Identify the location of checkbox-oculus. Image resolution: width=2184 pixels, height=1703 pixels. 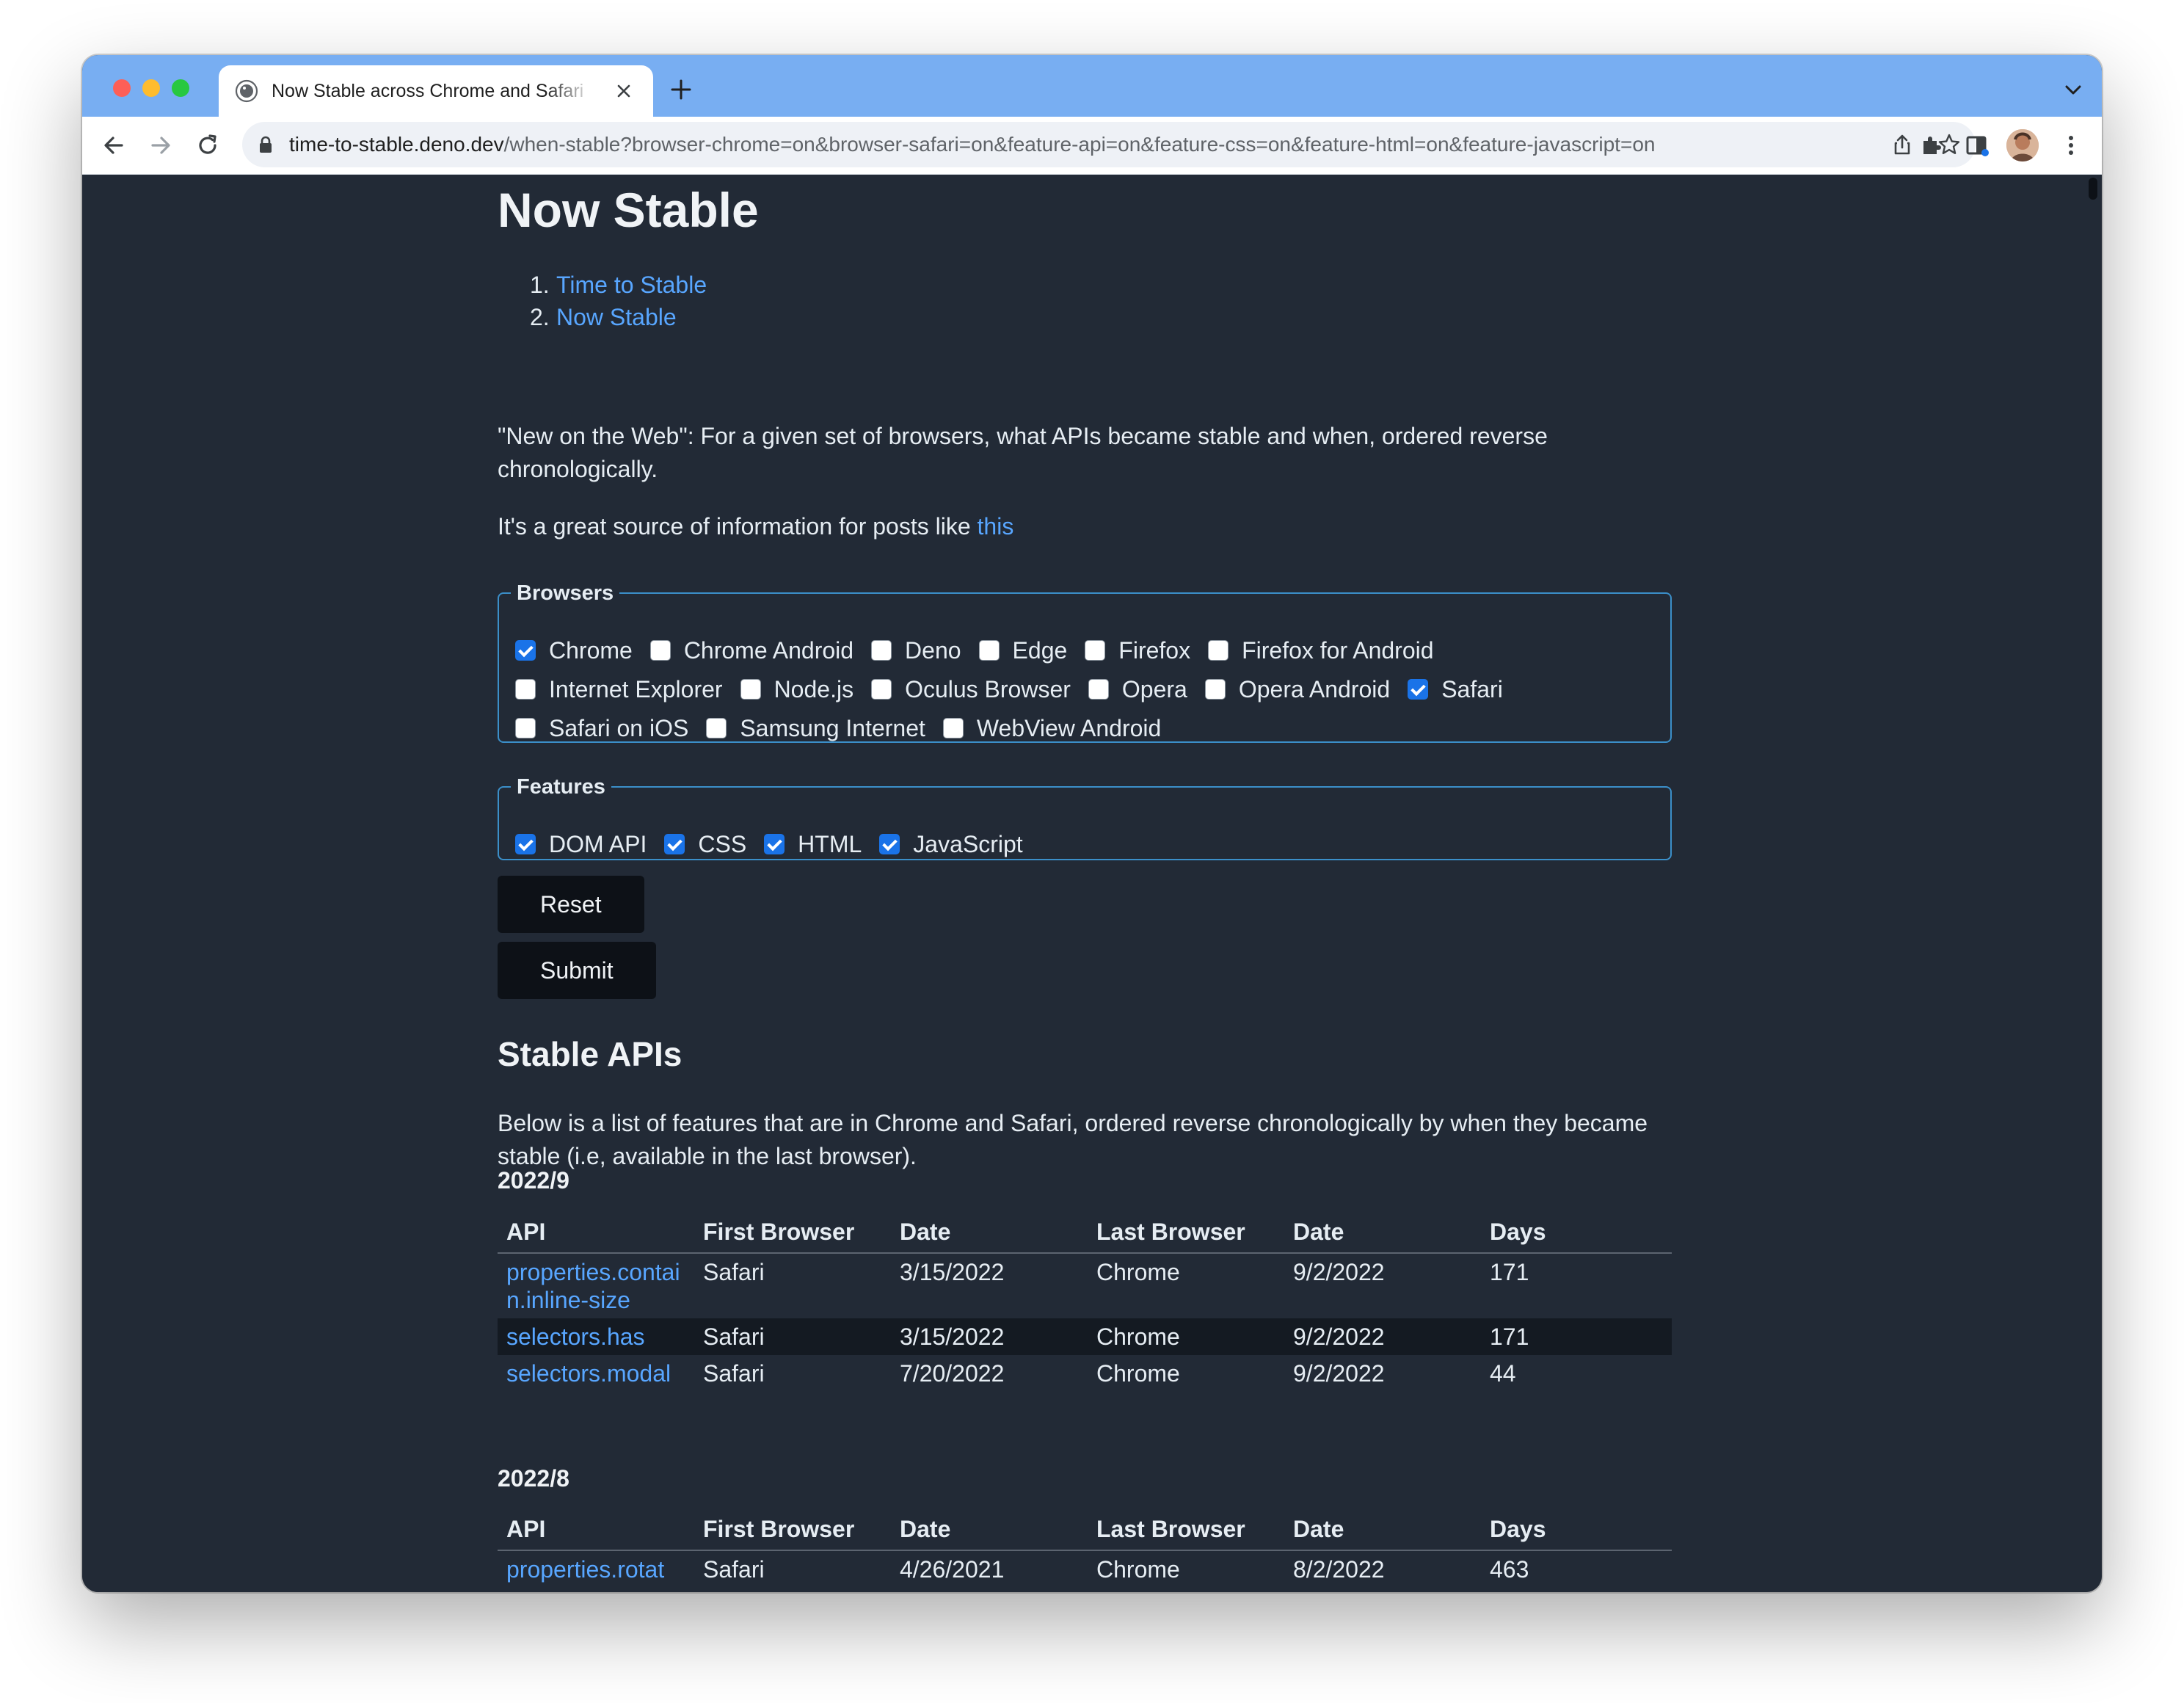
(882, 689).